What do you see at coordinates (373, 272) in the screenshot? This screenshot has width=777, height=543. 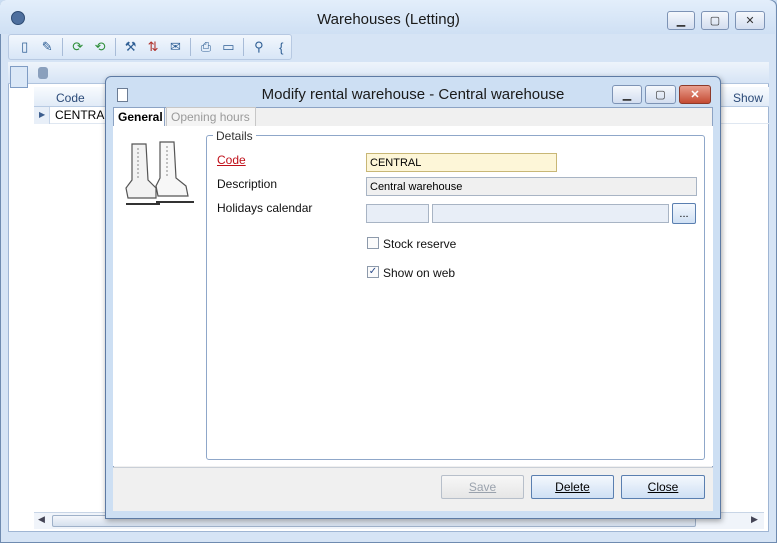 I see `show-on-web-checkbox: ✓` at bounding box center [373, 272].